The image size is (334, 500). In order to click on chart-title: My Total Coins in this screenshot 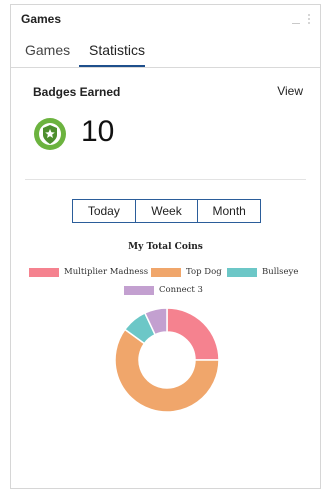, I will do `click(165, 247)`.